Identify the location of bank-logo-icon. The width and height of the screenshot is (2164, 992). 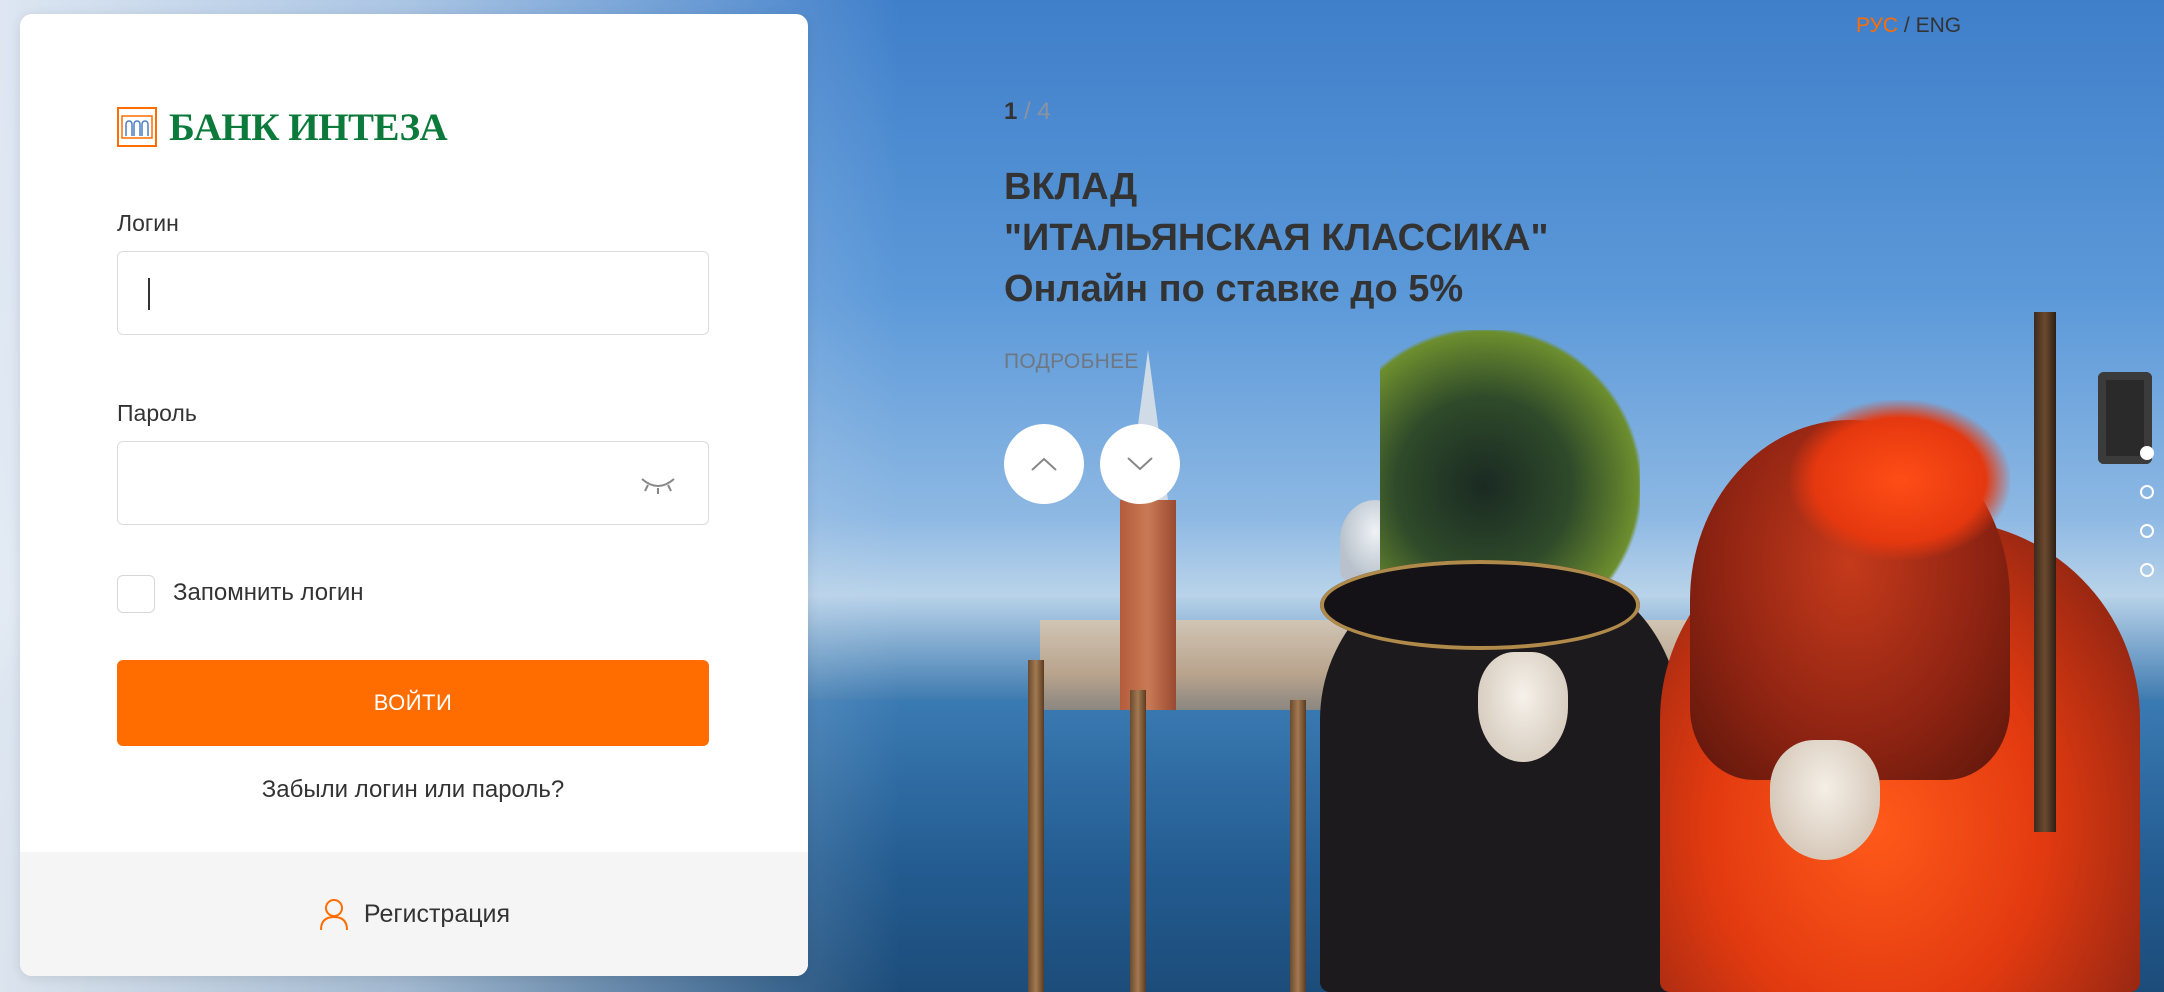
(137, 127).